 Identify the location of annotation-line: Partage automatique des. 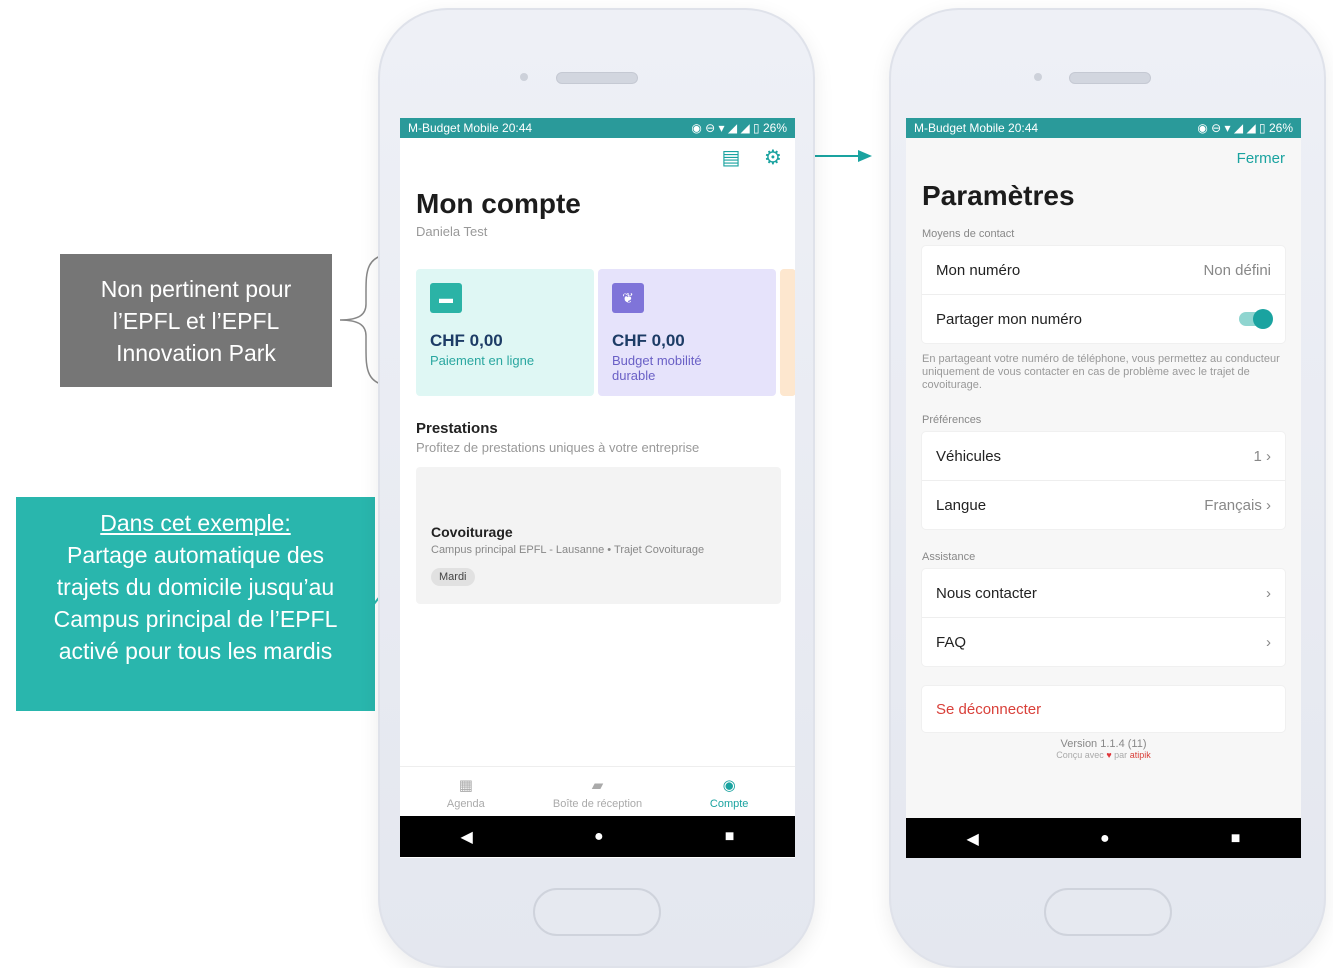
(195, 555).